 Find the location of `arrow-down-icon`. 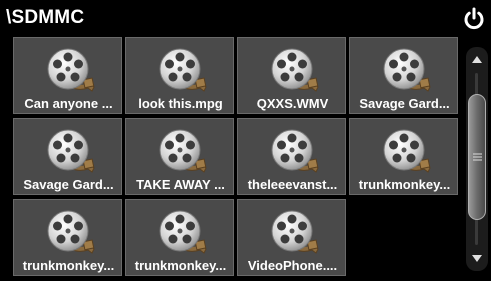

arrow-down-icon is located at coordinates (477, 258).